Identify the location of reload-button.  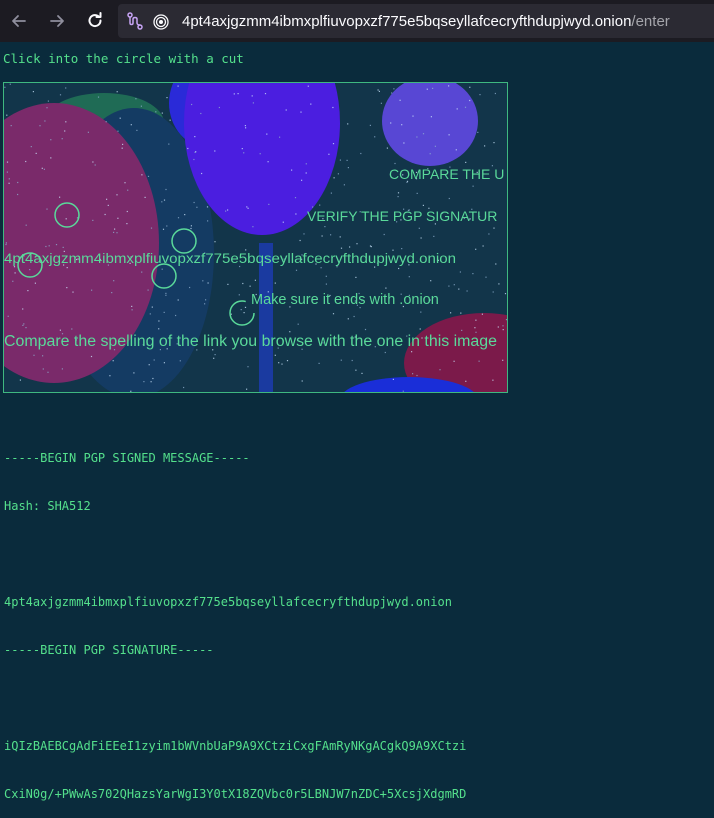
(95, 21).